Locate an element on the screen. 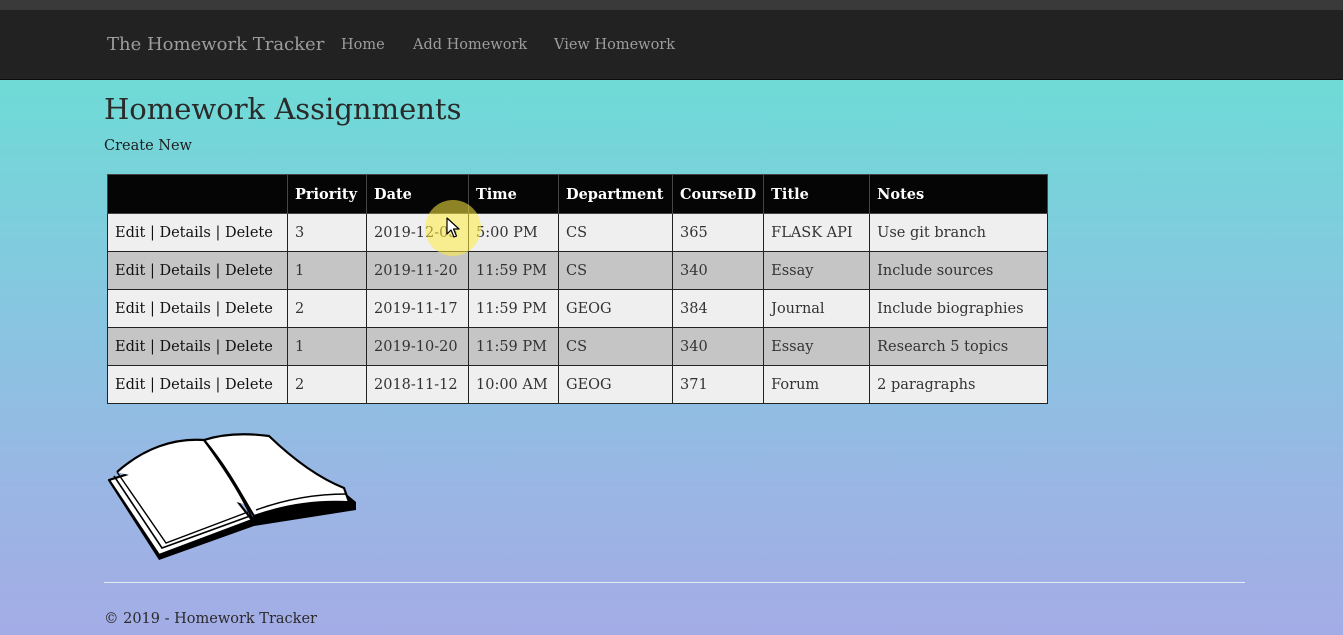 This screenshot has width=1343, height=635. brand-link: The Homework Tracker is located at coordinates (215, 44).